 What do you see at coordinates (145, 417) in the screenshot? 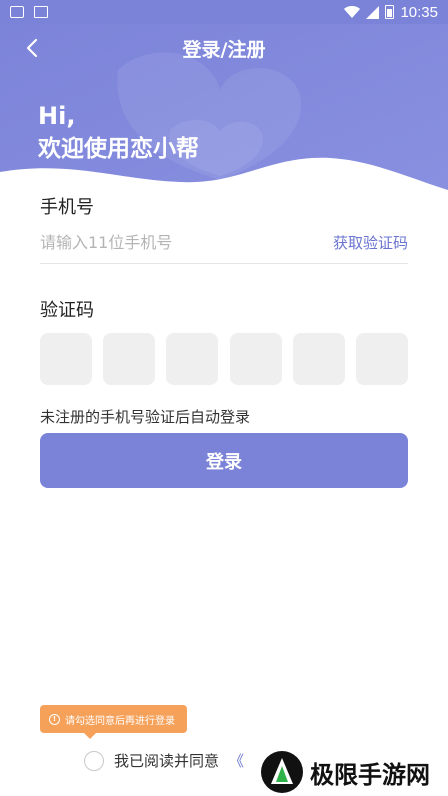
I see `auto-login-hint: 未注册的手机号验证后自动登录` at bounding box center [145, 417].